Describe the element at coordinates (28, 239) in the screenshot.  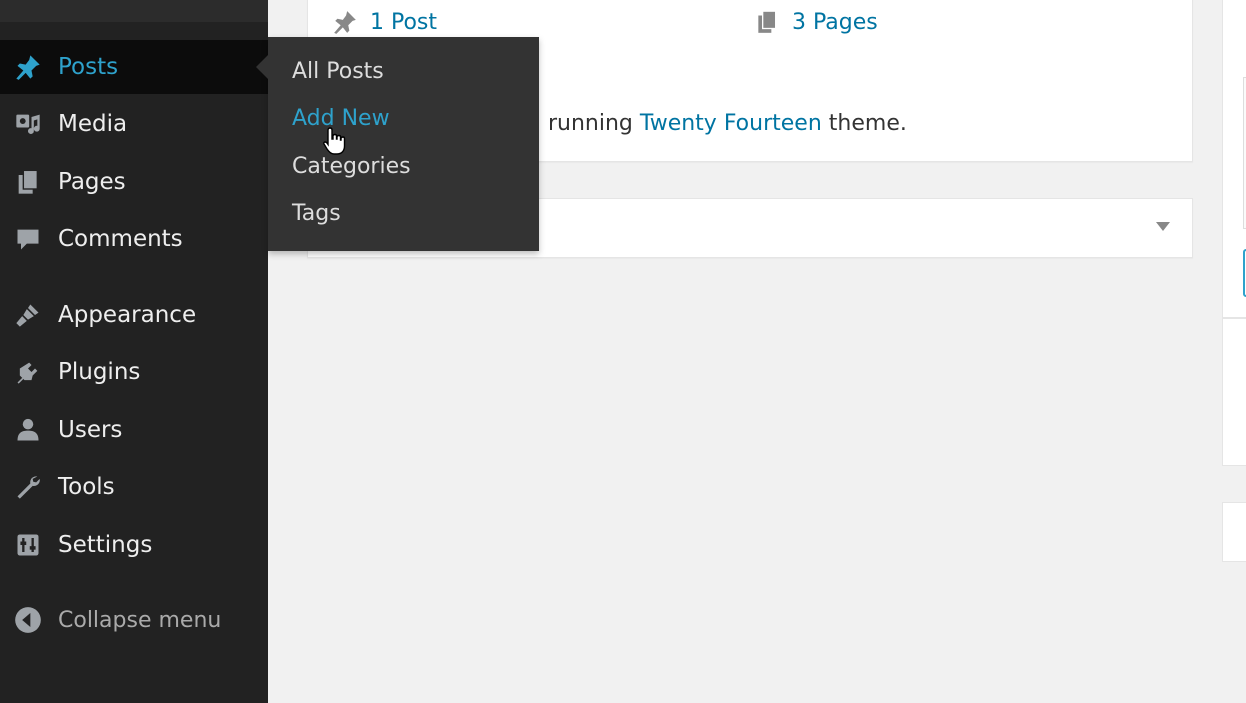
I see `comment-icon` at that location.